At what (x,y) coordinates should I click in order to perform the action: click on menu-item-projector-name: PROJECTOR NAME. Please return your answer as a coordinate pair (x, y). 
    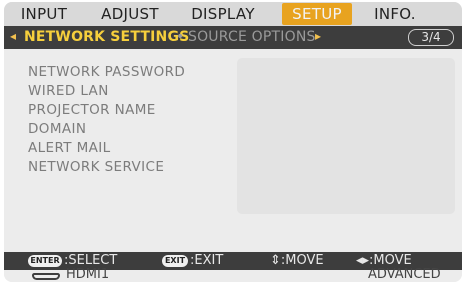
    Looking at the image, I should click on (92, 110).